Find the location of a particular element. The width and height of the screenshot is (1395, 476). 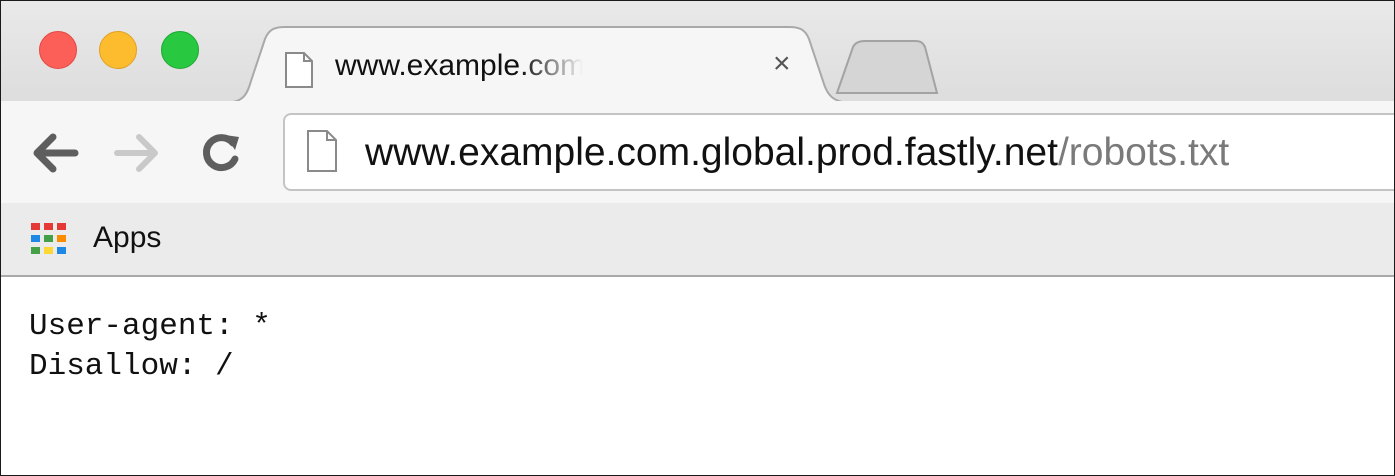

url-host: www.example.com.global.prod.fastly.net is located at coordinates (711, 152).